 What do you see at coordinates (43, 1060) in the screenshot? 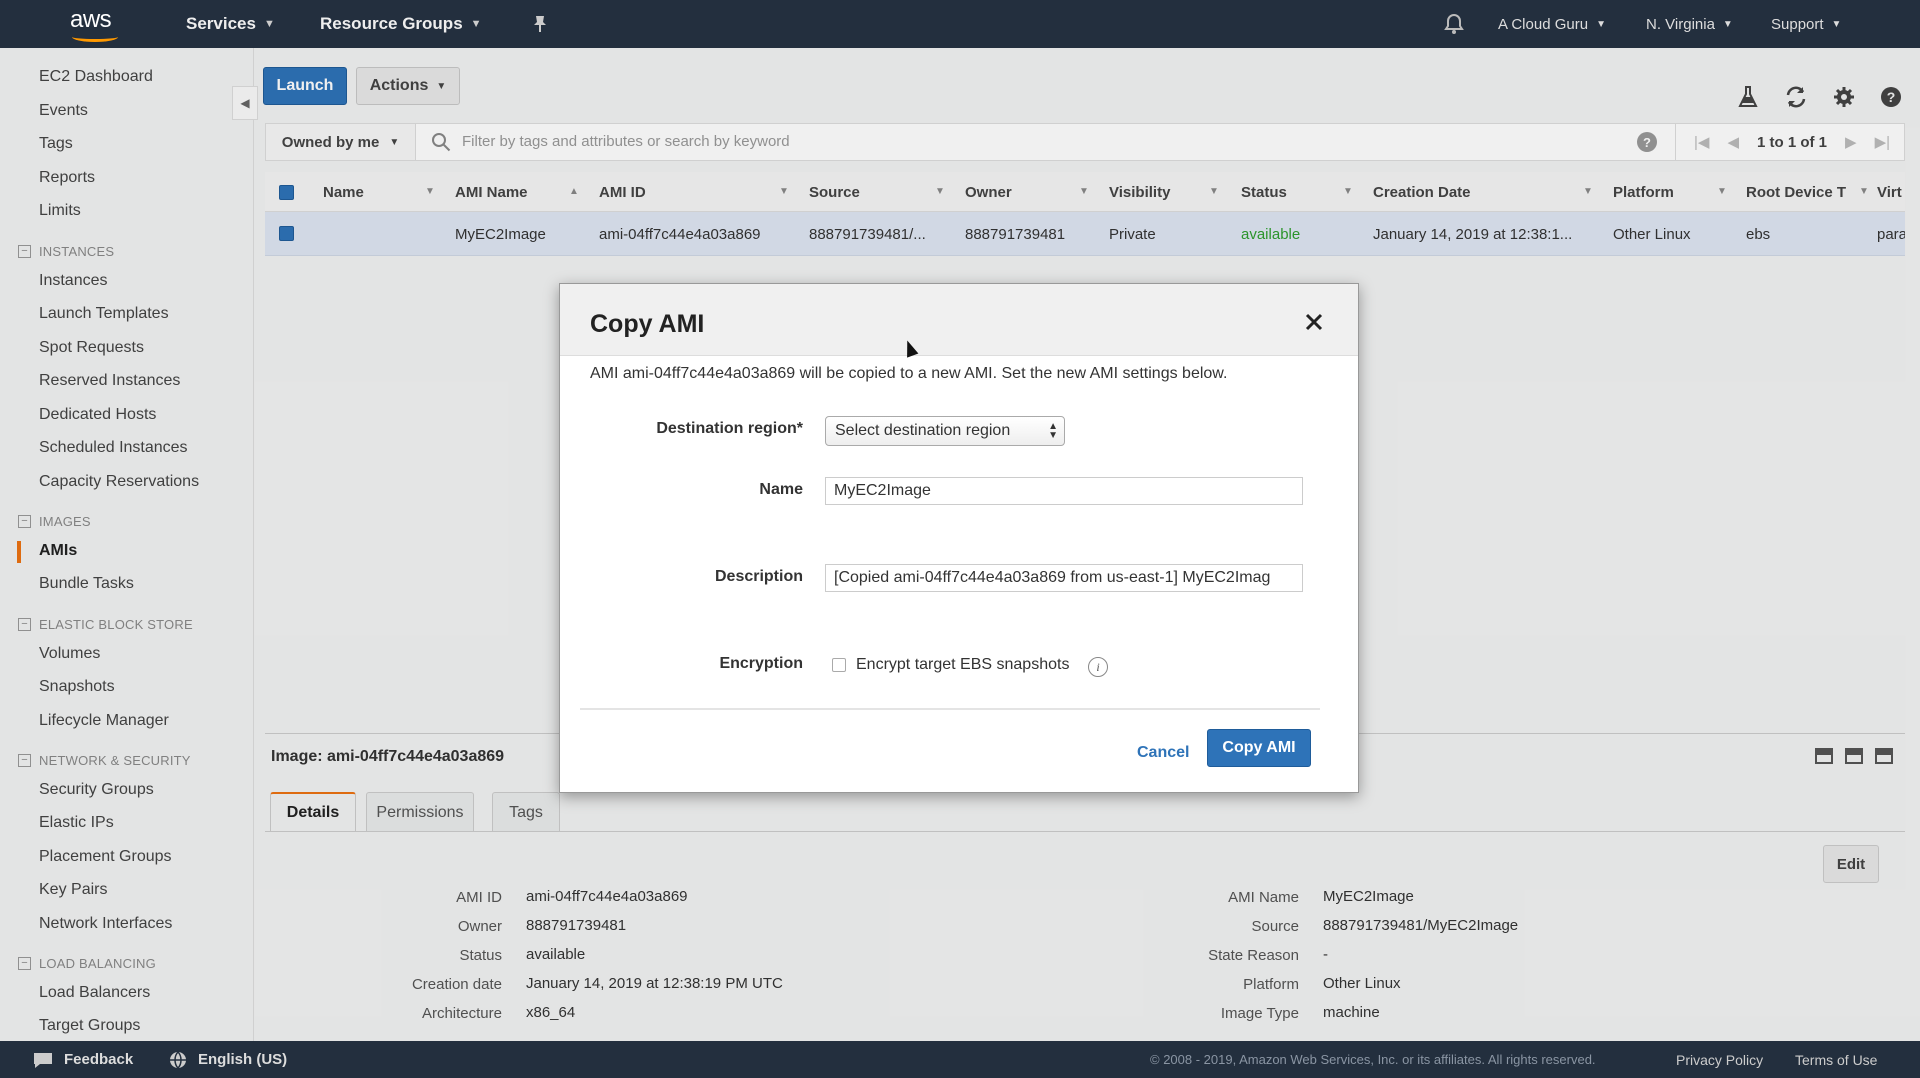
I see `speech-bubble-icon` at bounding box center [43, 1060].